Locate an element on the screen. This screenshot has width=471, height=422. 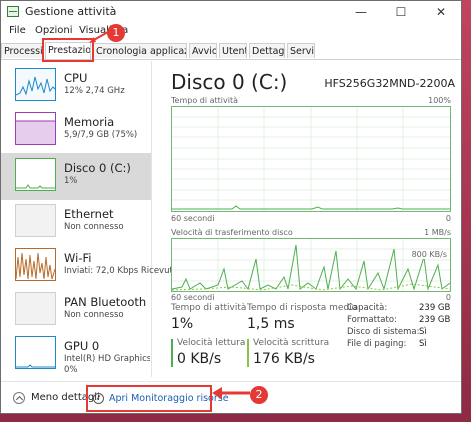
paging-file-label: File di paging: is located at coordinates (377, 344).